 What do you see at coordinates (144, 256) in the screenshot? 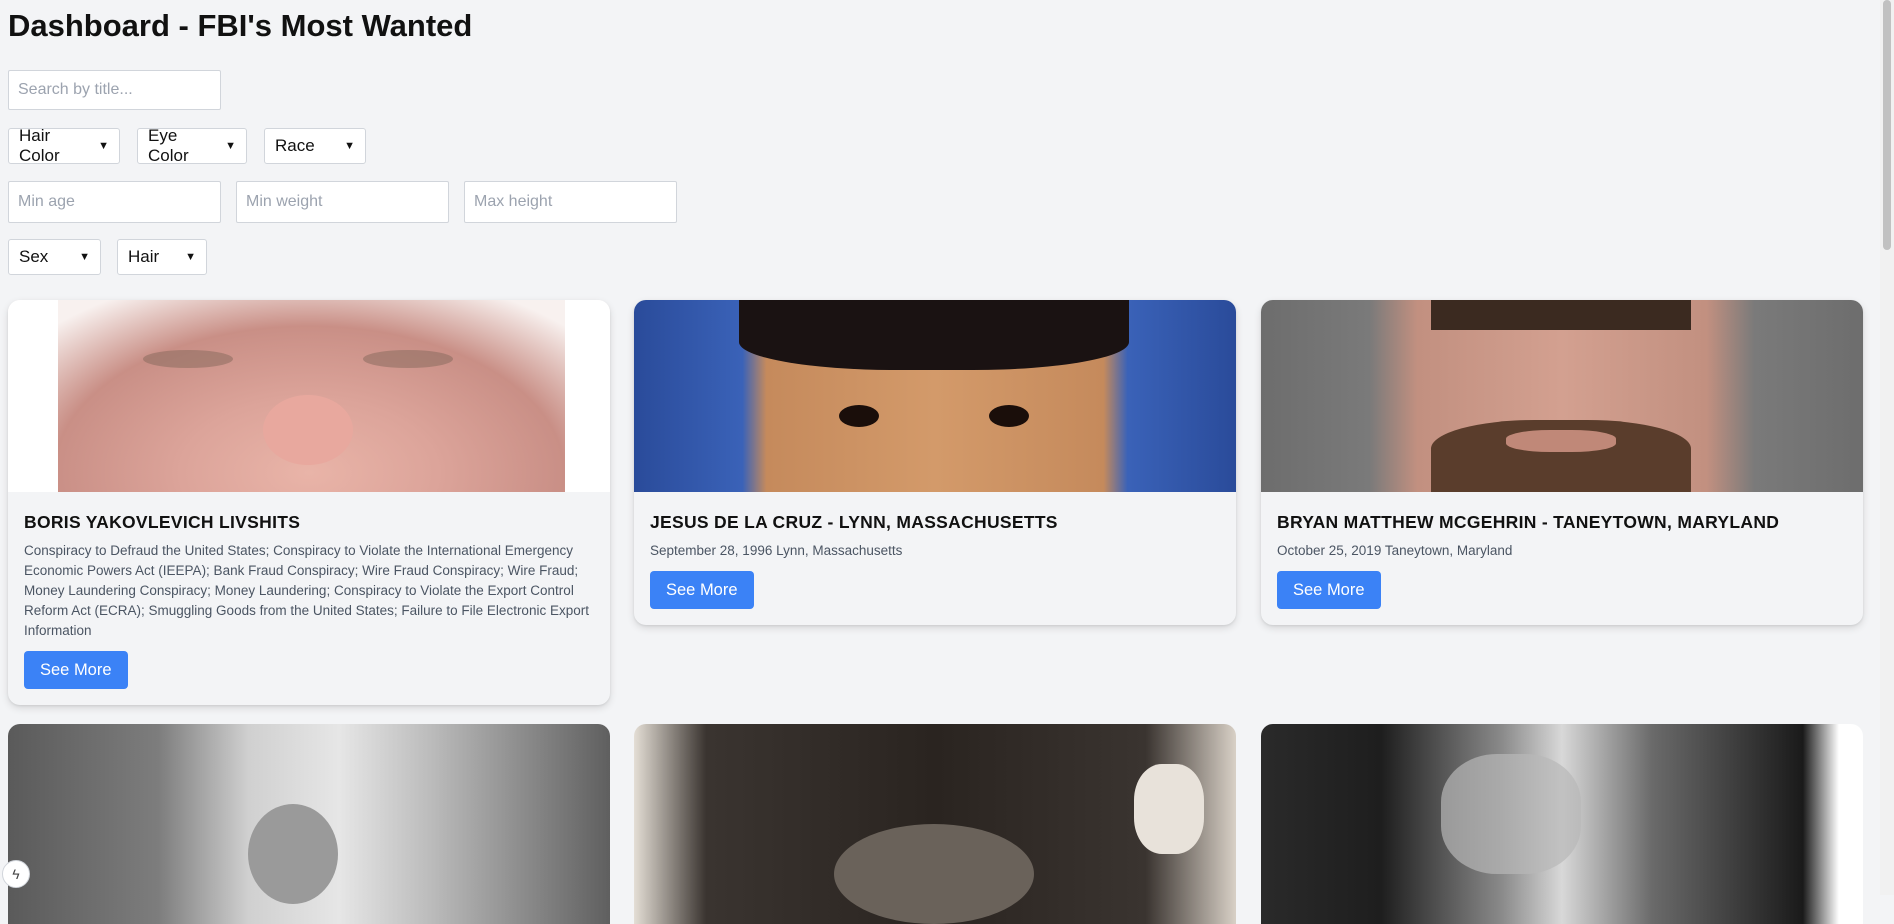
I see `hair-select-label: Hair` at bounding box center [144, 256].